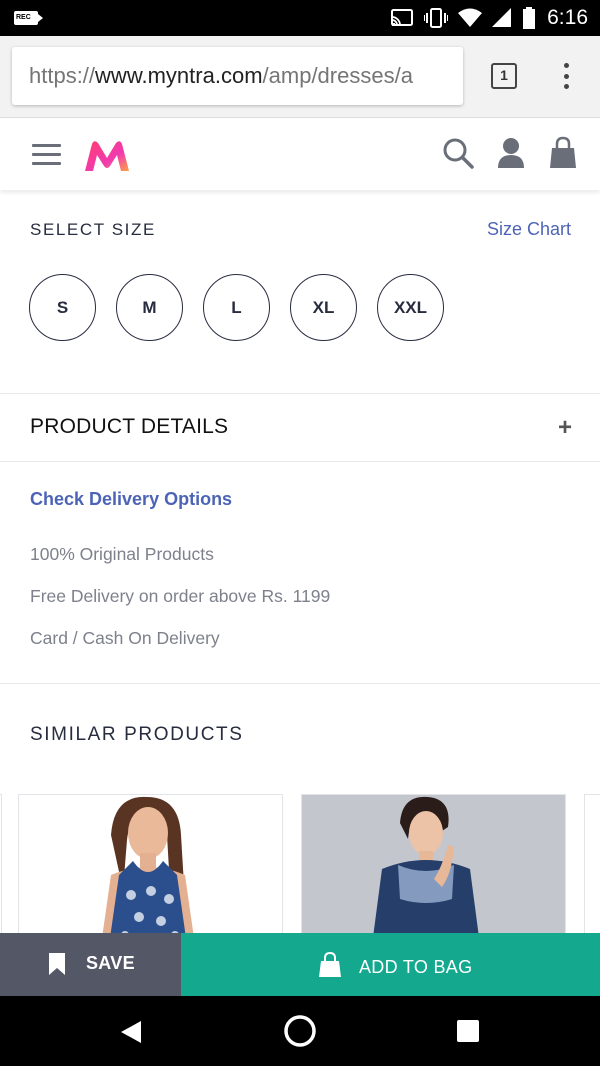 Image resolution: width=600 pixels, height=1066 pixels. What do you see at coordinates (323, 307) in the screenshot?
I see `size-option-xl: XL` at bounding box center [323, 307].